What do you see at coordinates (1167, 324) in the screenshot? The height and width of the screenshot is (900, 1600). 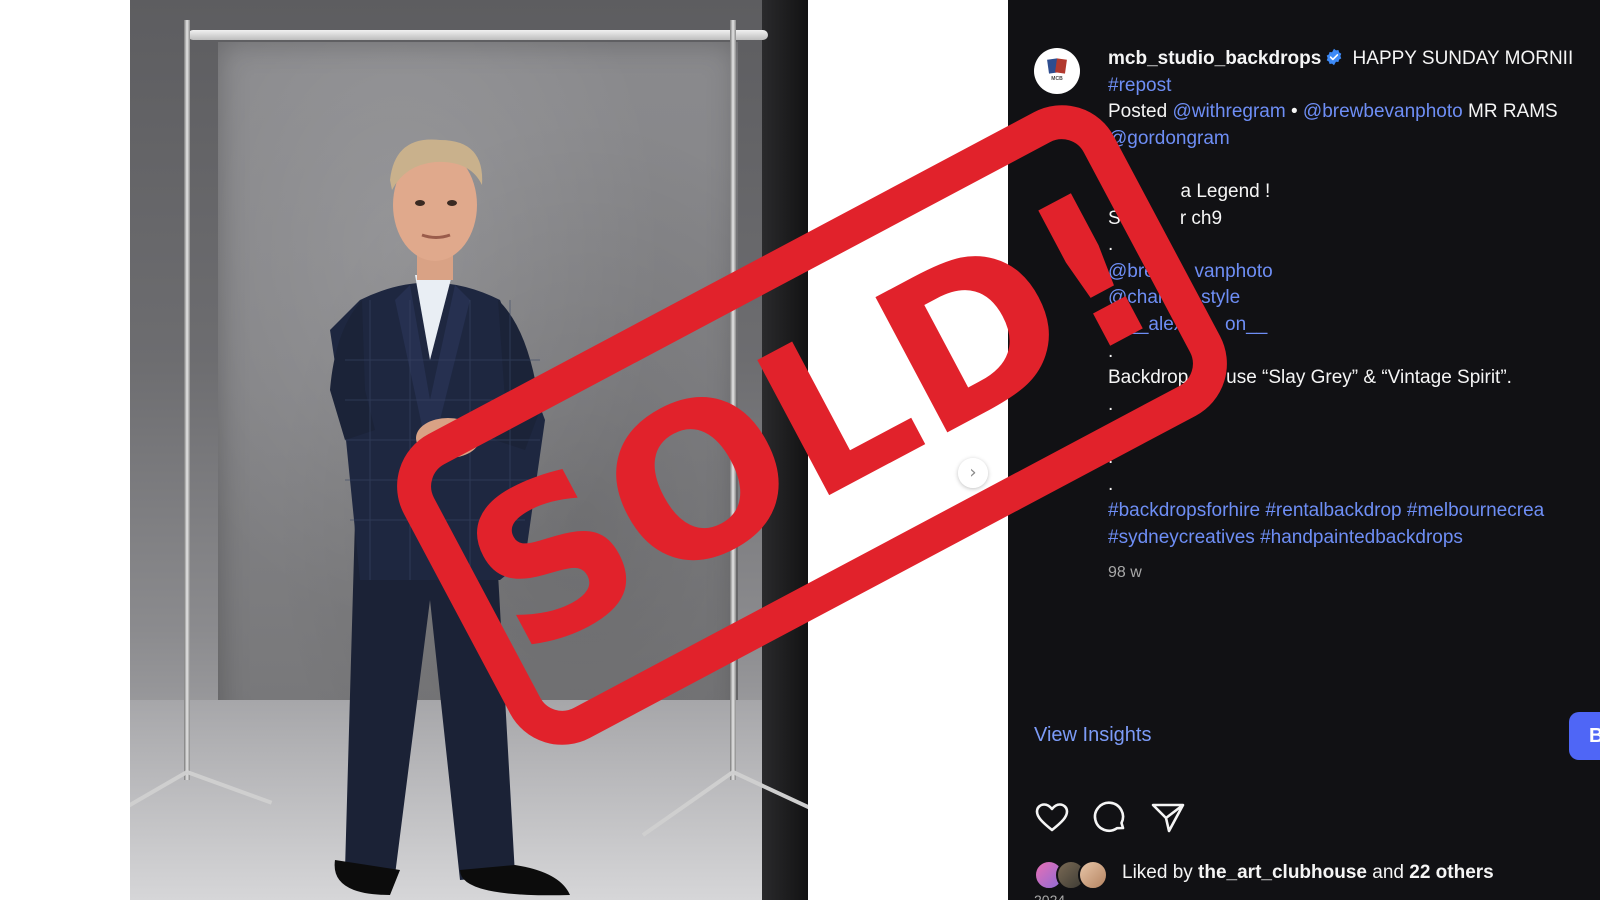 I see `mention-link: _alexw` at bounding box center [1167, 324].